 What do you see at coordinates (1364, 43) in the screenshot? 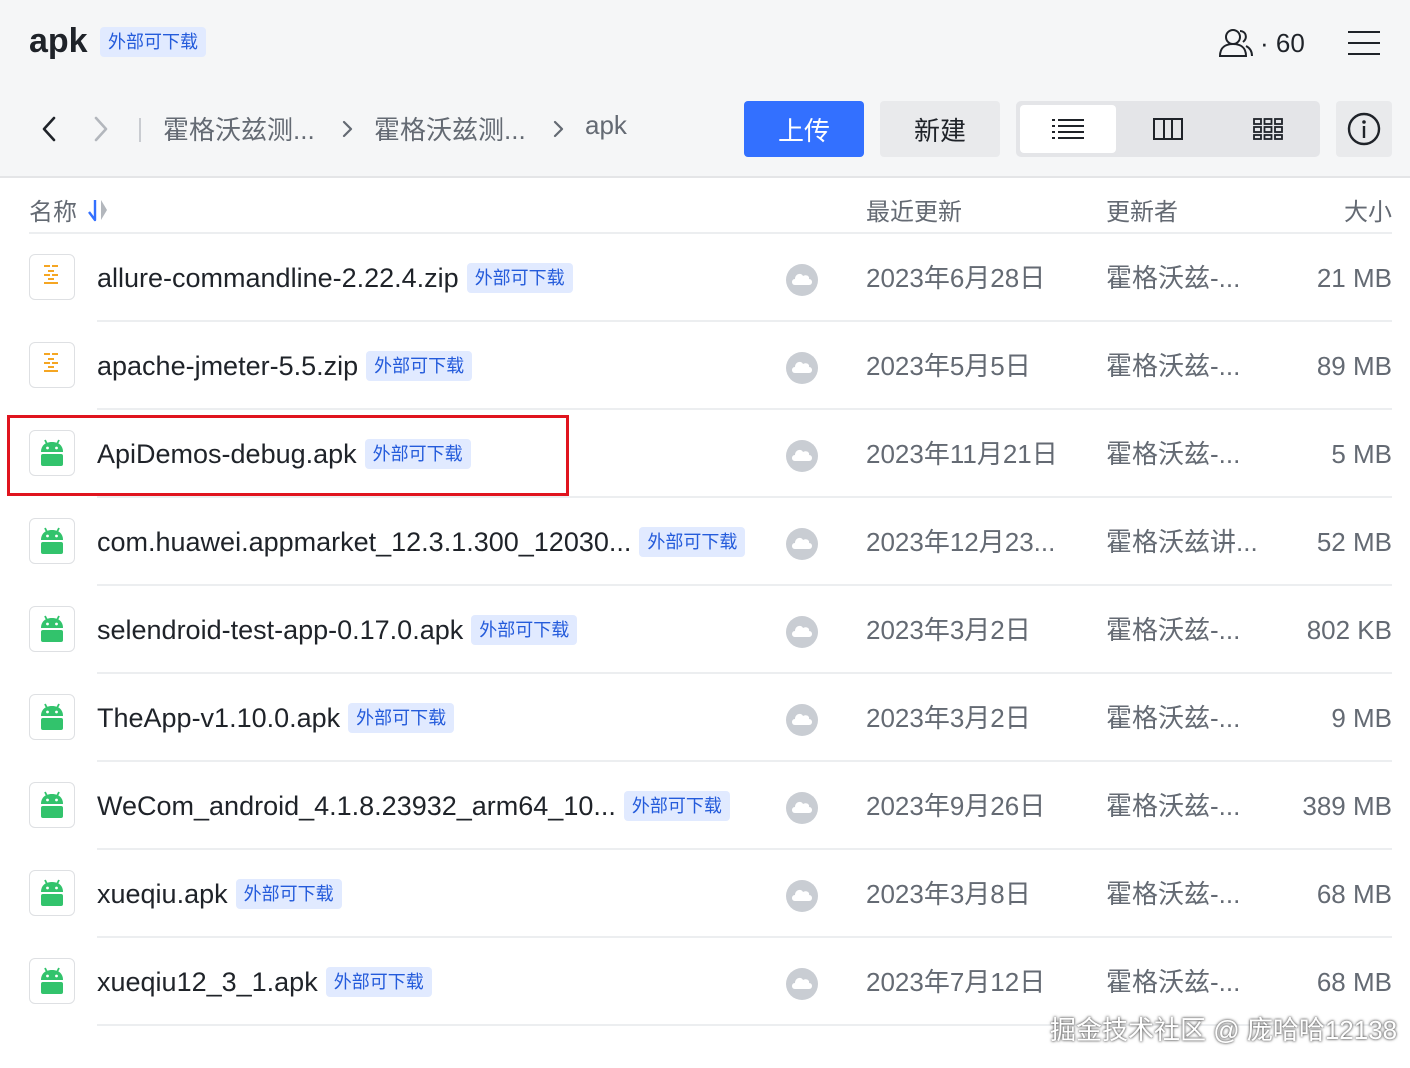
I see `hamburger-menu-icon` at bounding box center [1364, 43].